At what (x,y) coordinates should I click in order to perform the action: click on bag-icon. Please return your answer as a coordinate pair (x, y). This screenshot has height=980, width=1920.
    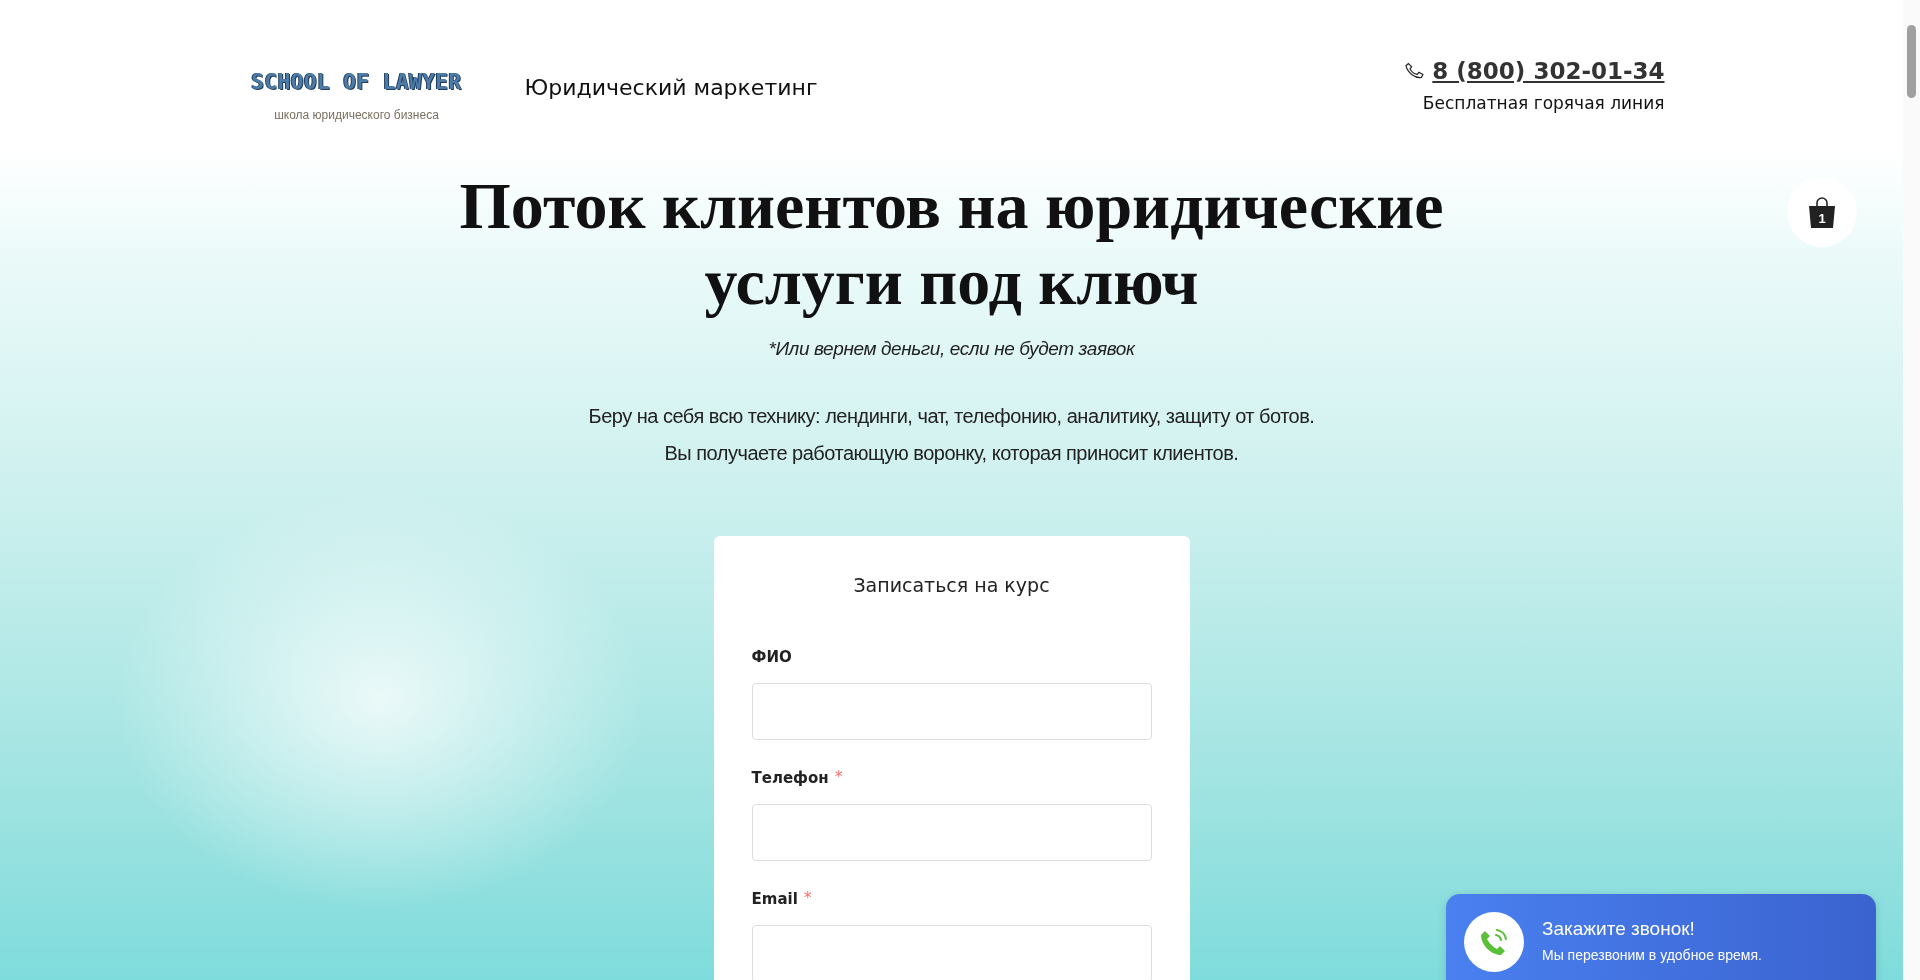
    Looking at the image, I should click on (1822, 212).